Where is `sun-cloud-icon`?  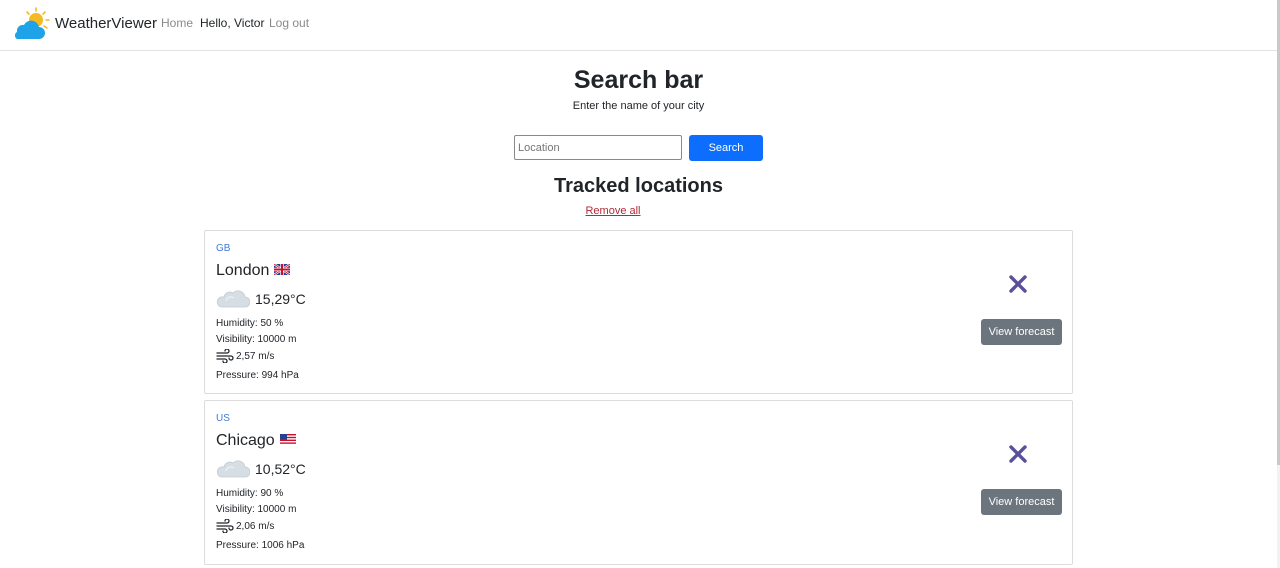
sun-cloud-icon is located at coordinates (32, 23).